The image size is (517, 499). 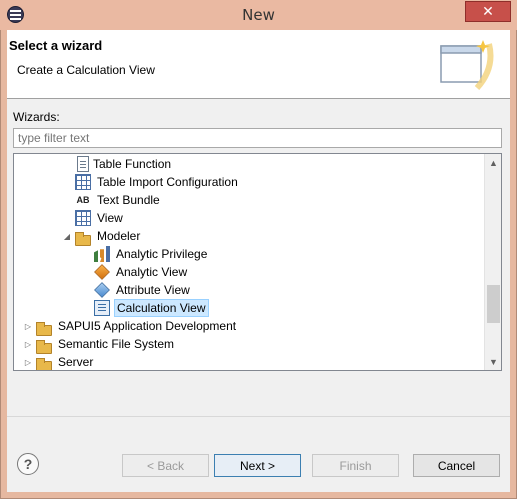 I want to click on scroll-up-icon: ▲, so click(x=493, y=162).